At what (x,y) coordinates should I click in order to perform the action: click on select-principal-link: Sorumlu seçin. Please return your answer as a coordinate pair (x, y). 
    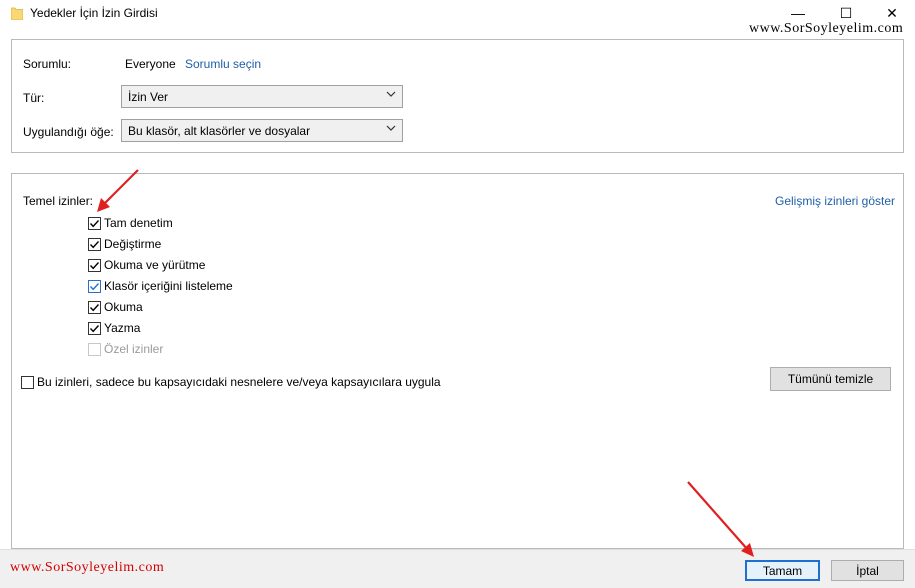
    Looking at the image, I should click on (223, 64).